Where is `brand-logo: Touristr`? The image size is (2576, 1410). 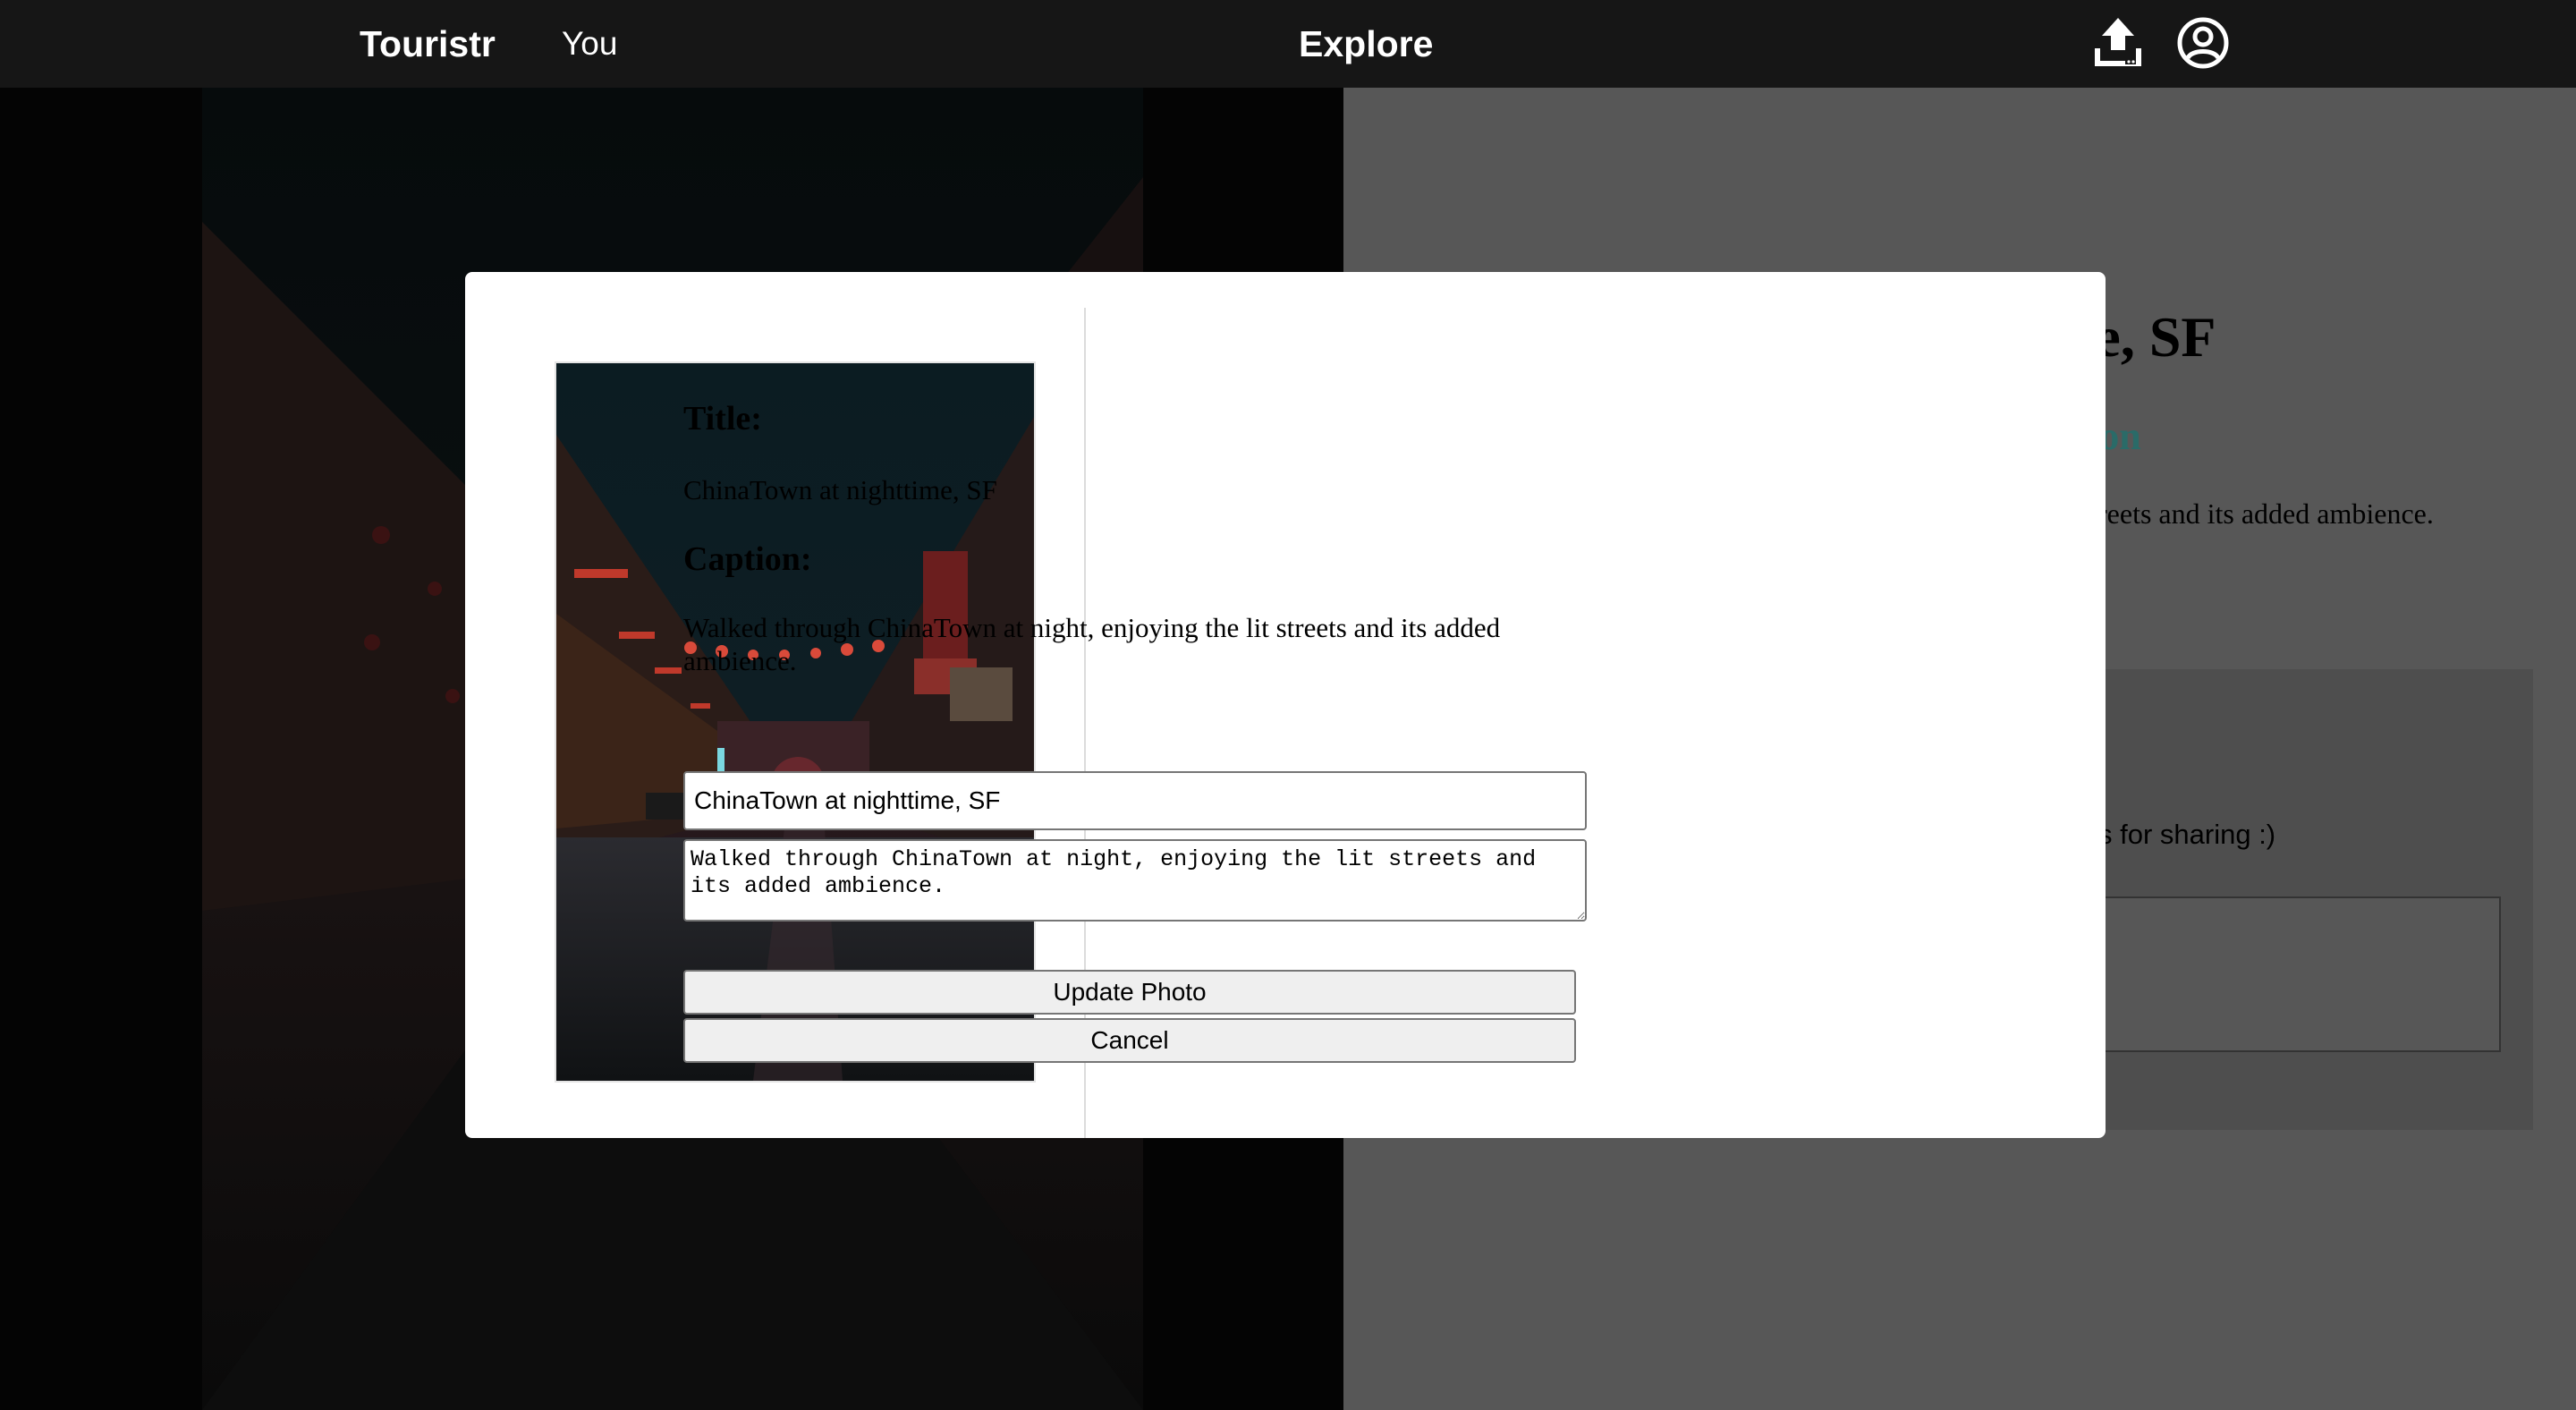 brand-logo: Touristr is located at coordinates (428, 44).